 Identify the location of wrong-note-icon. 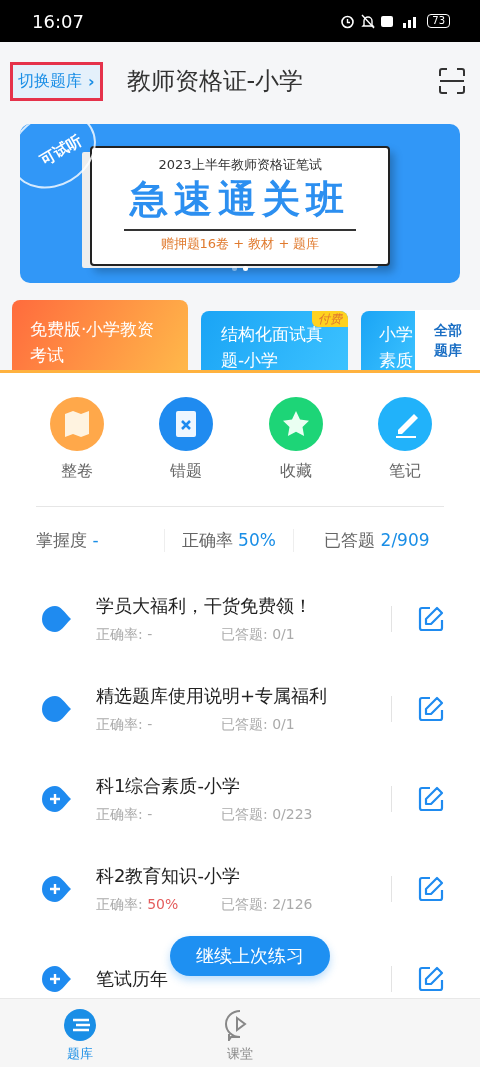
(186, 424).